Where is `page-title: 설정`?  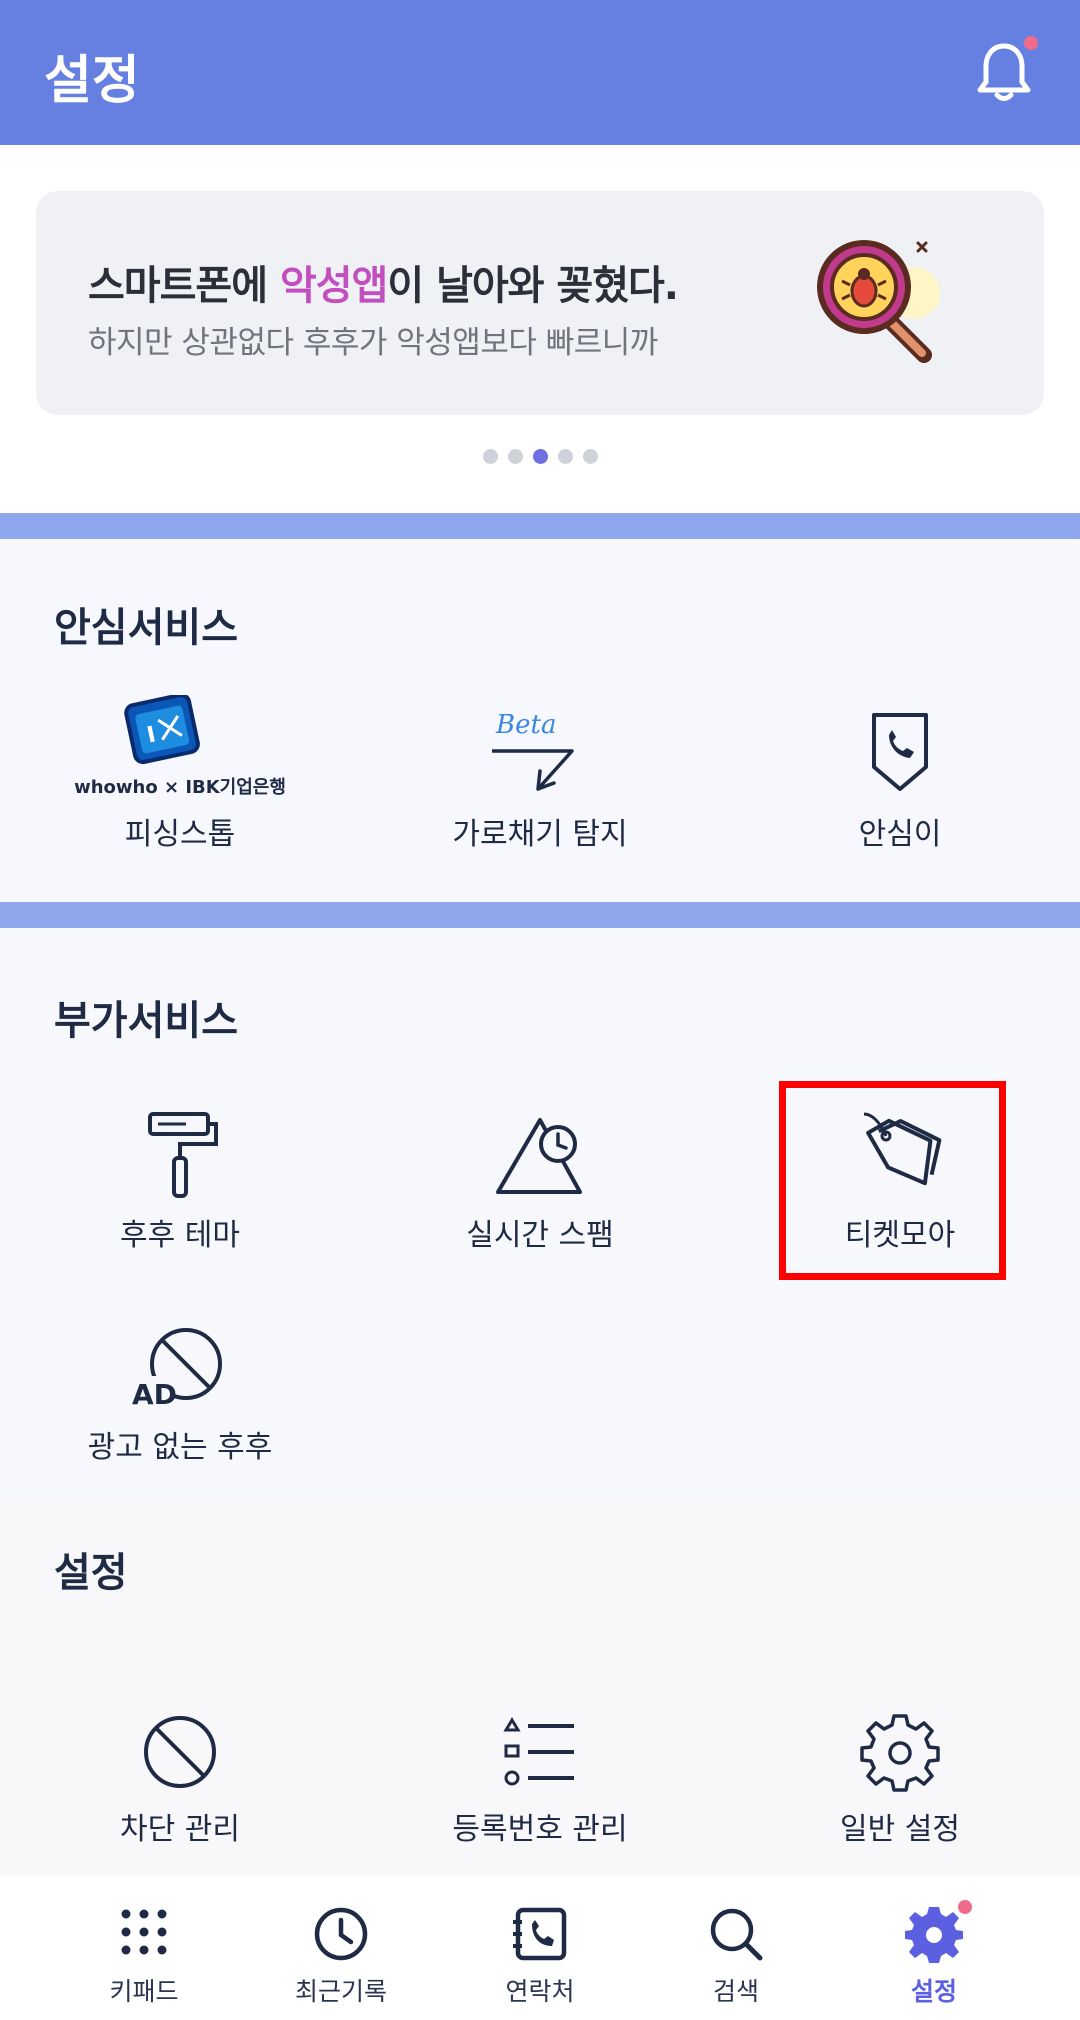 page-title: 설정 is located at coordinates (92, 81).